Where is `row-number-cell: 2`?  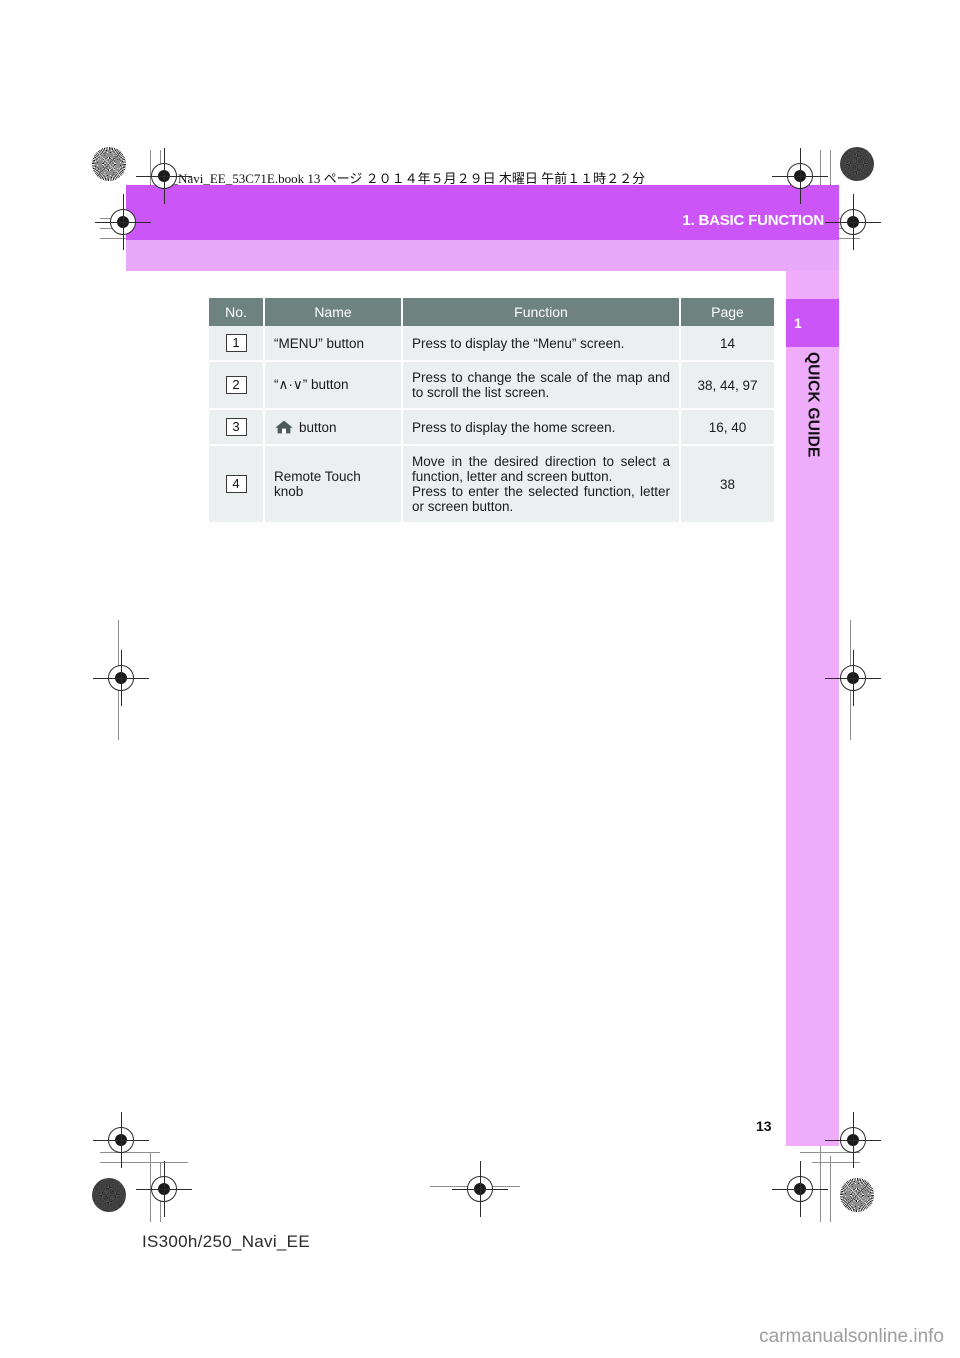
row-number-cell: 2 is located at coordinates (237, 385).